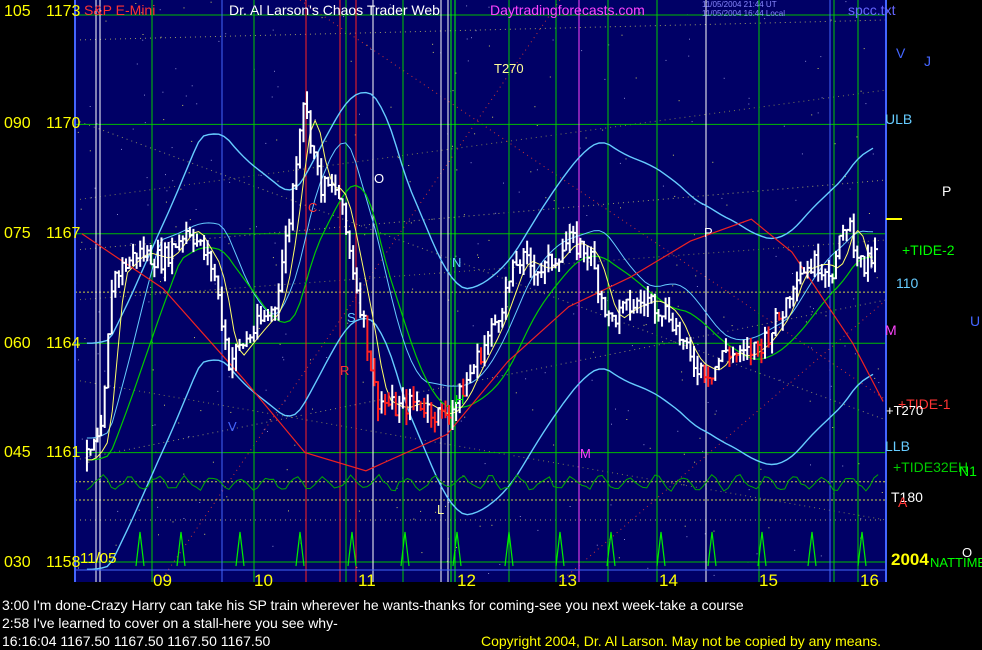 The width and height of the screenshot is (982, 650). Describe the element at coordinates (872, 10) in the screenshot. I see `data-filename: spcc.txt` at that location.